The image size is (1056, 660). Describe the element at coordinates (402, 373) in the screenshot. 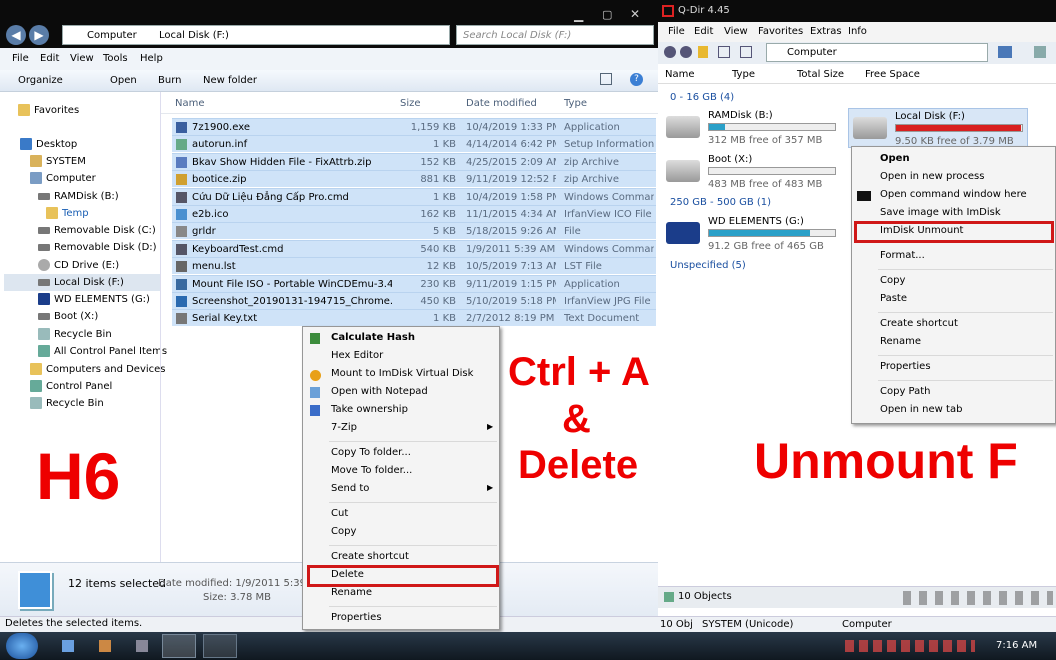

I see `menu-mount-imdisk: Mount to ImDisk Virtual Disk` at that location.